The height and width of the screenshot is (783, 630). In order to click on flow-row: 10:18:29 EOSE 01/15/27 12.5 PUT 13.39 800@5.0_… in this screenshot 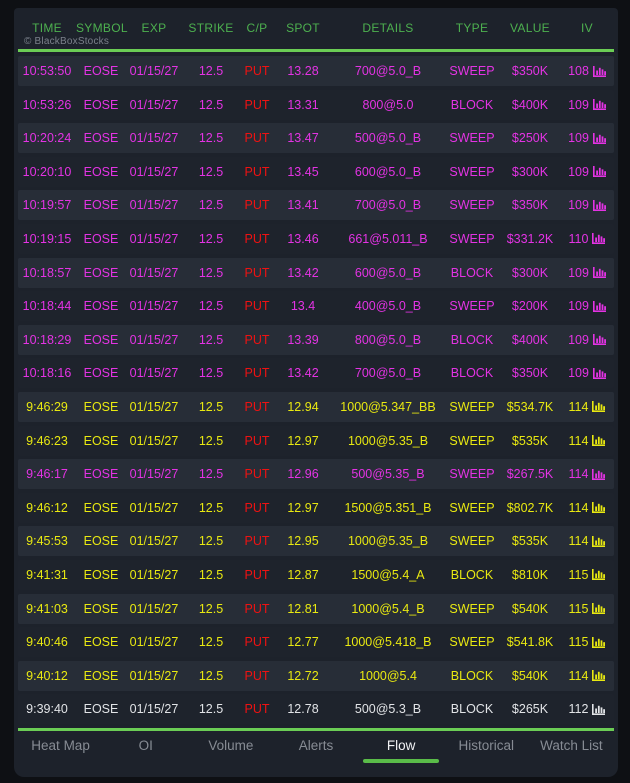, I will do `click(316, 339)`.